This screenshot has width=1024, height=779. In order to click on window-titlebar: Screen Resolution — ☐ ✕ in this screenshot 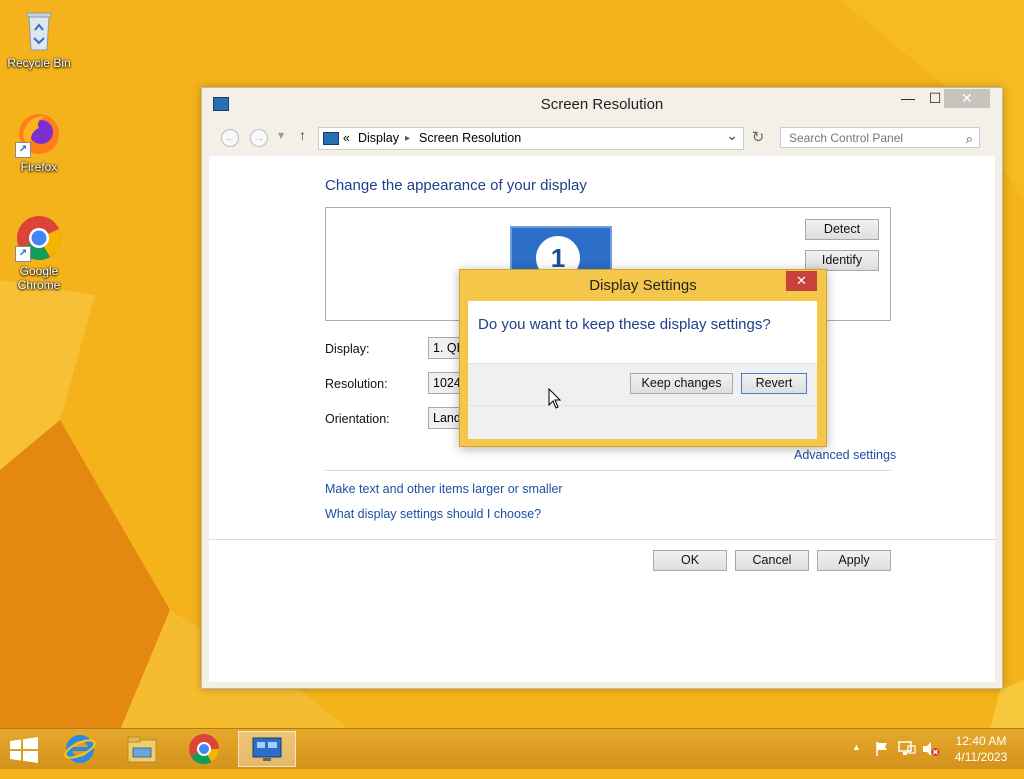, I will do `click(602, 104)`.